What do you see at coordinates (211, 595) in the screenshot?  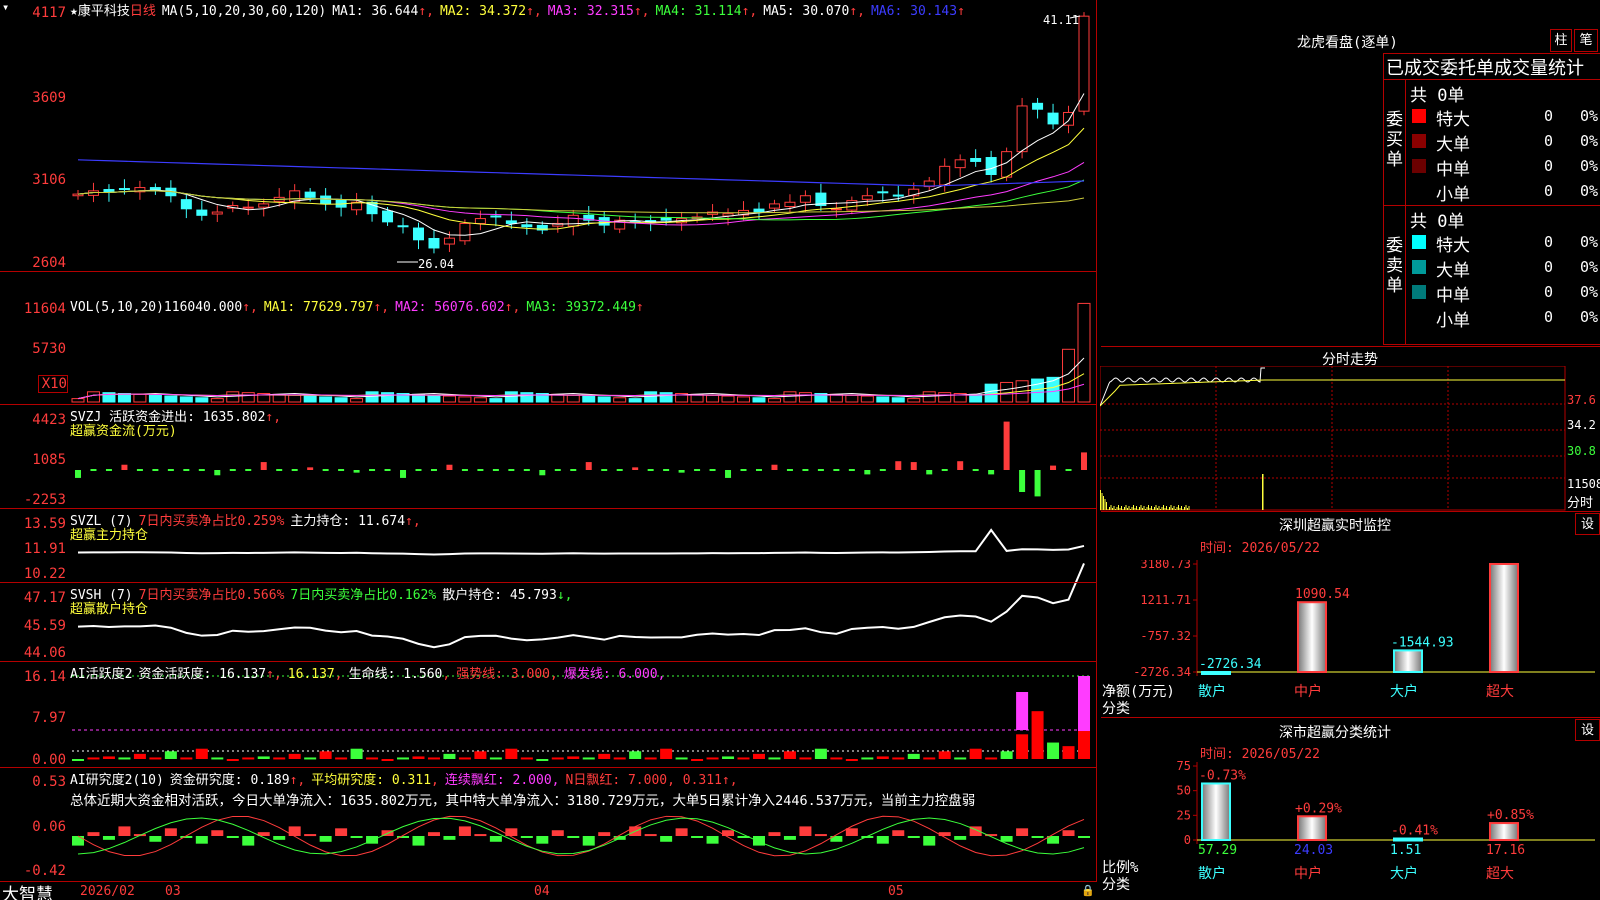 I see `svsh-ratio1: 7日内买卖净占比0.566%` at bounding box center [211, 595].